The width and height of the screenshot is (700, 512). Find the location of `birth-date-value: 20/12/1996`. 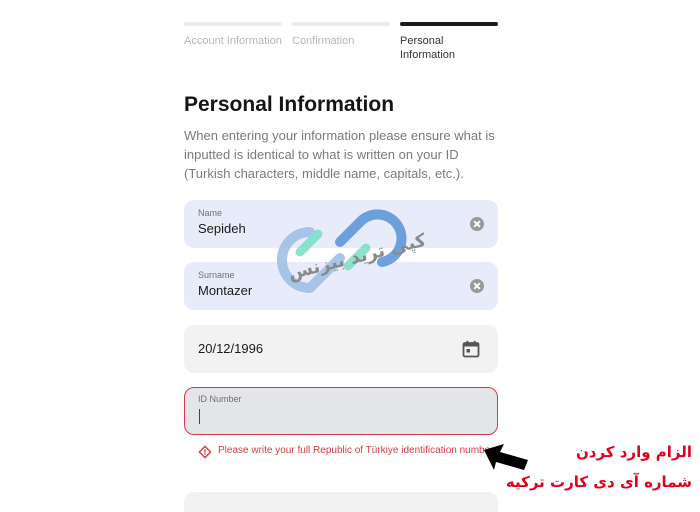

birth-date-value: 20/12/1996 is located at coordinates (230, 348).